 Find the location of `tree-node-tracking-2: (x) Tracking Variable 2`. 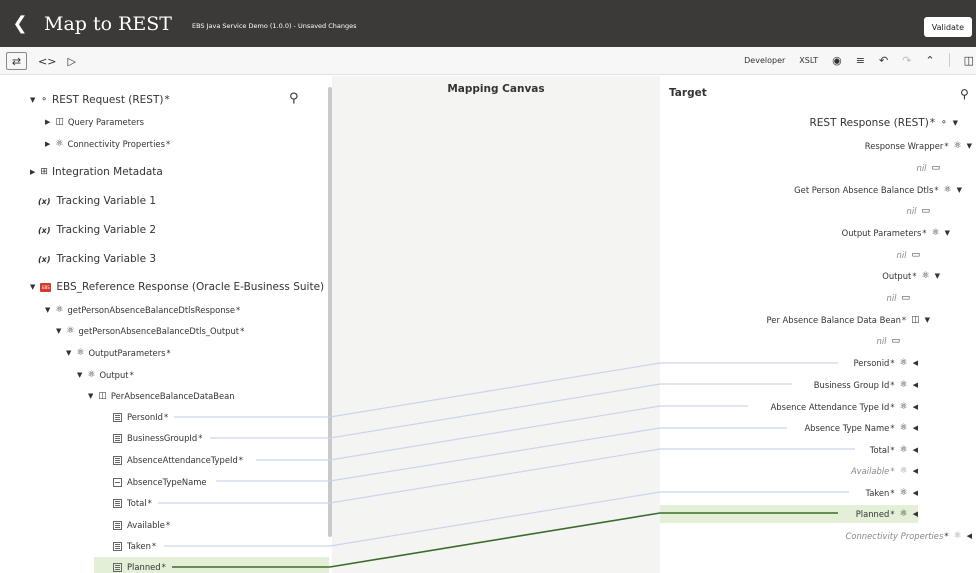

tree-node-tracking-2: (x) Tracking Variable 2 is located at coordinates (97, 230).